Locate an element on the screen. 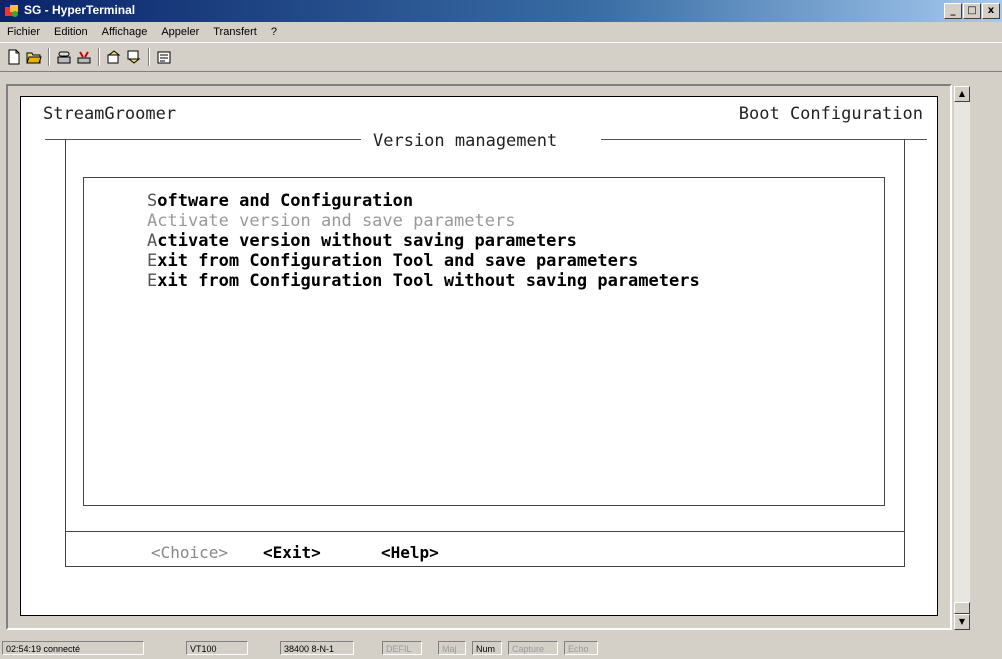 The width and height of the screenshot is (1002, 659). send-icon is located at coordinates (114, 57).